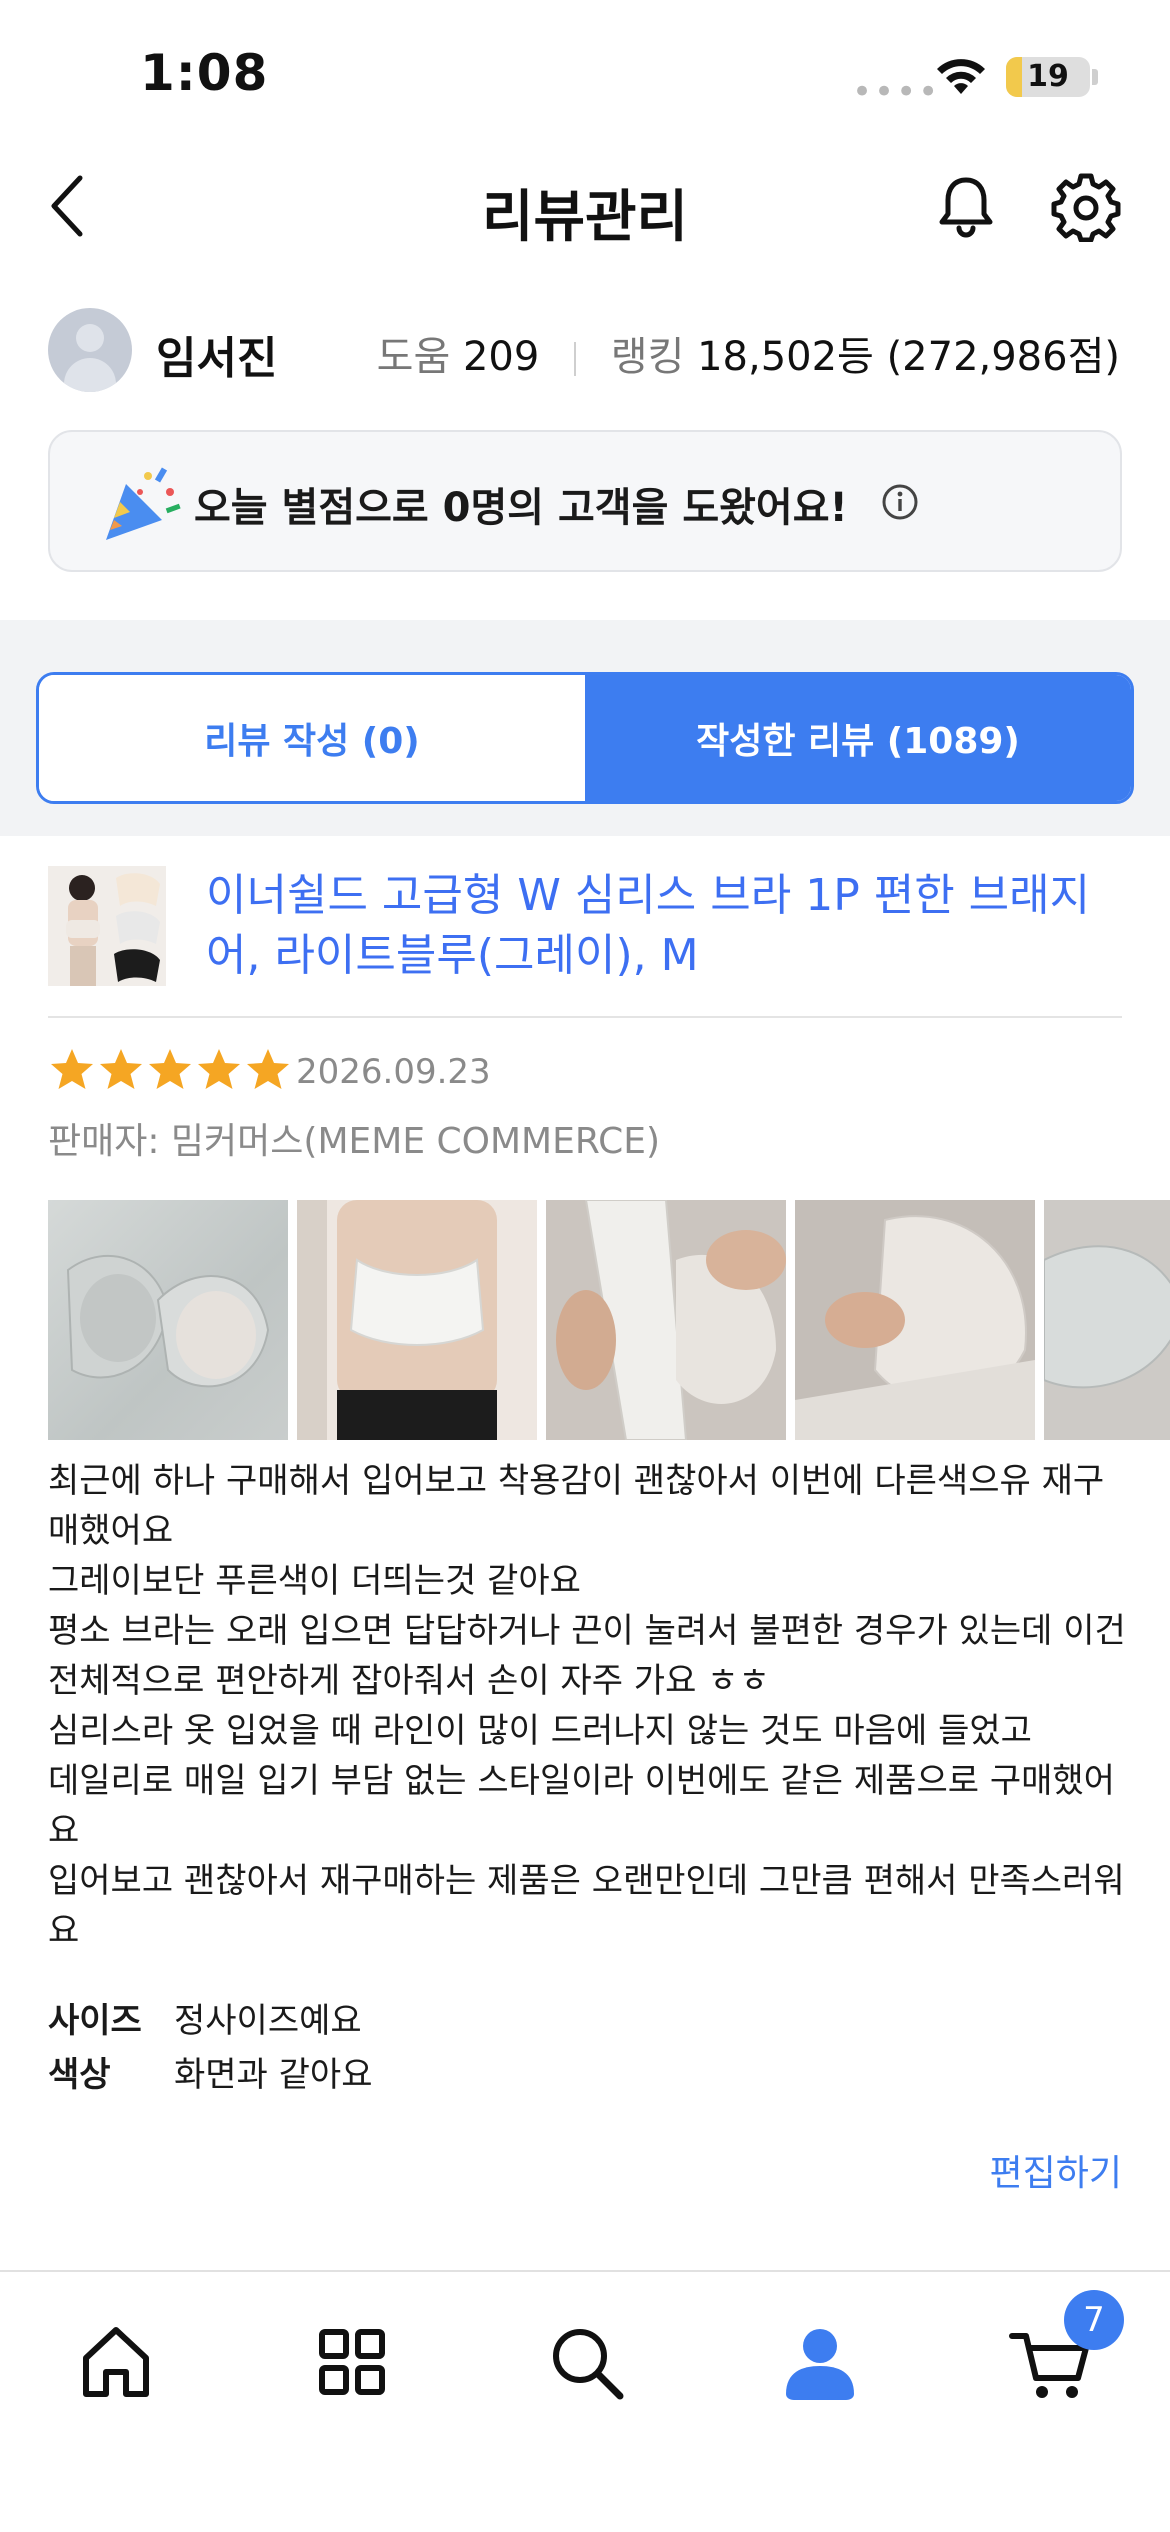 The height and width of the screenshot is (2532, 1170). What do you see at coordinates (581, 1781) in the screenshot?
I see `review-body-line: 데일리로 매일 입기 부담 없는 스타일이라 이번에도 같은 제품으로 구매했어` at bounding box center [581, 1781].